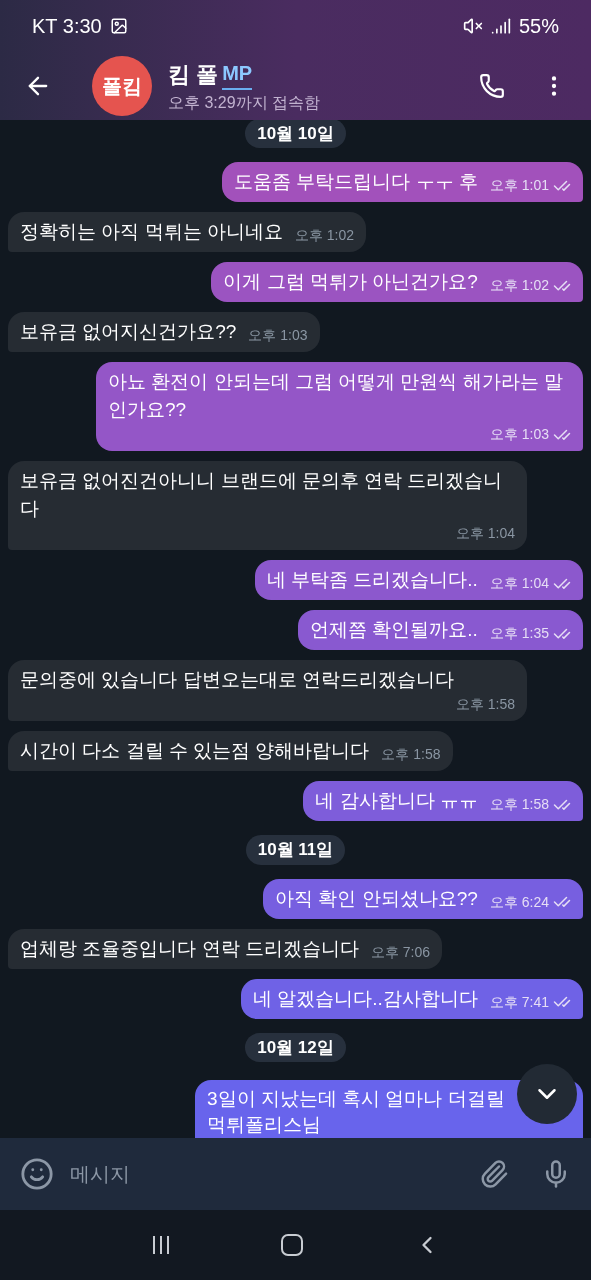 Image resolution: width=591 pixels, height=1280 pixels. I want to click on name-badge: MP, so click(237, 74).